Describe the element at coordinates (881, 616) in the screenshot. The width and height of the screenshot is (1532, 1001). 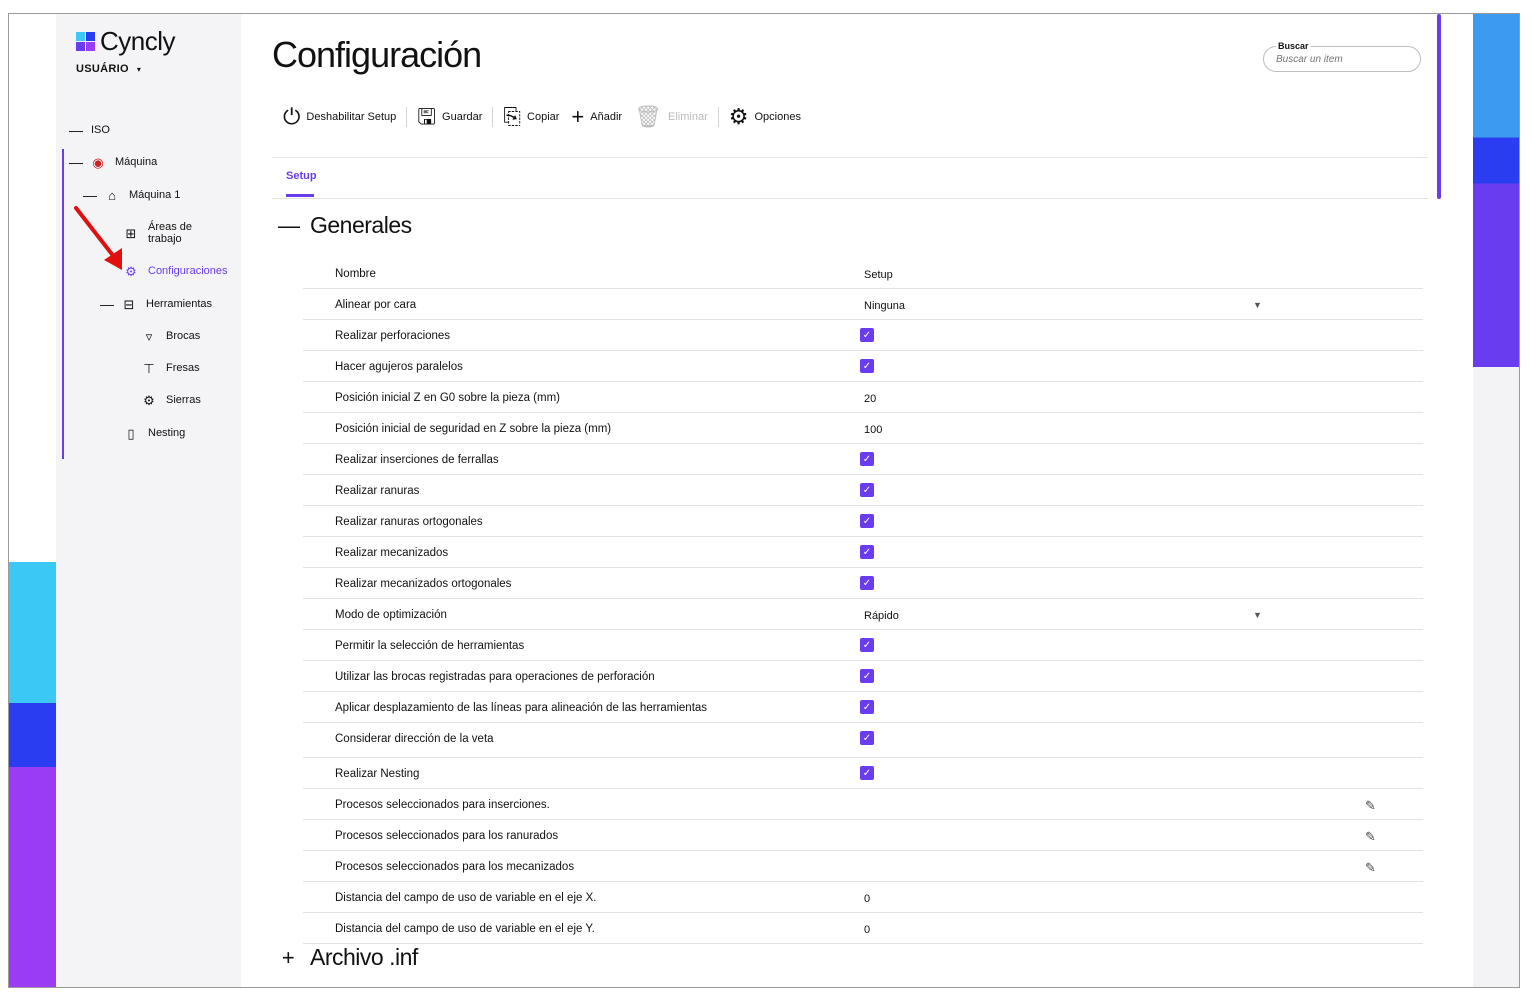
I see `optimizacion-select: Rápido` at that location.